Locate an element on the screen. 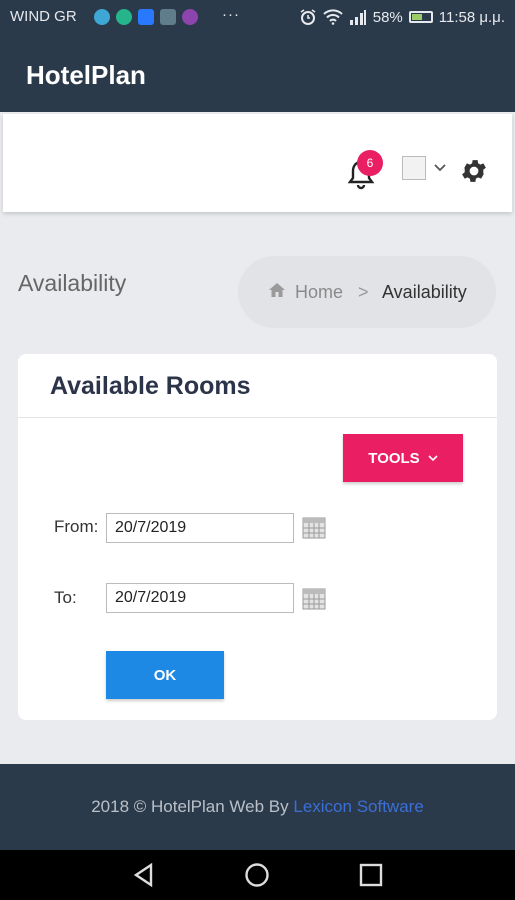 The width and height of the screenshot is (515, 900). clock: 11:58 μ.μ. is located at coordinates (471, 17).